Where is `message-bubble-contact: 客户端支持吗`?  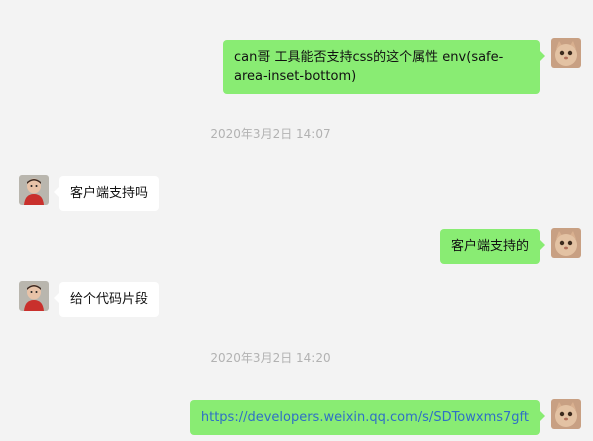 message-bubble-contact: 客户端支持吗 is located at coordinates (106, 193).